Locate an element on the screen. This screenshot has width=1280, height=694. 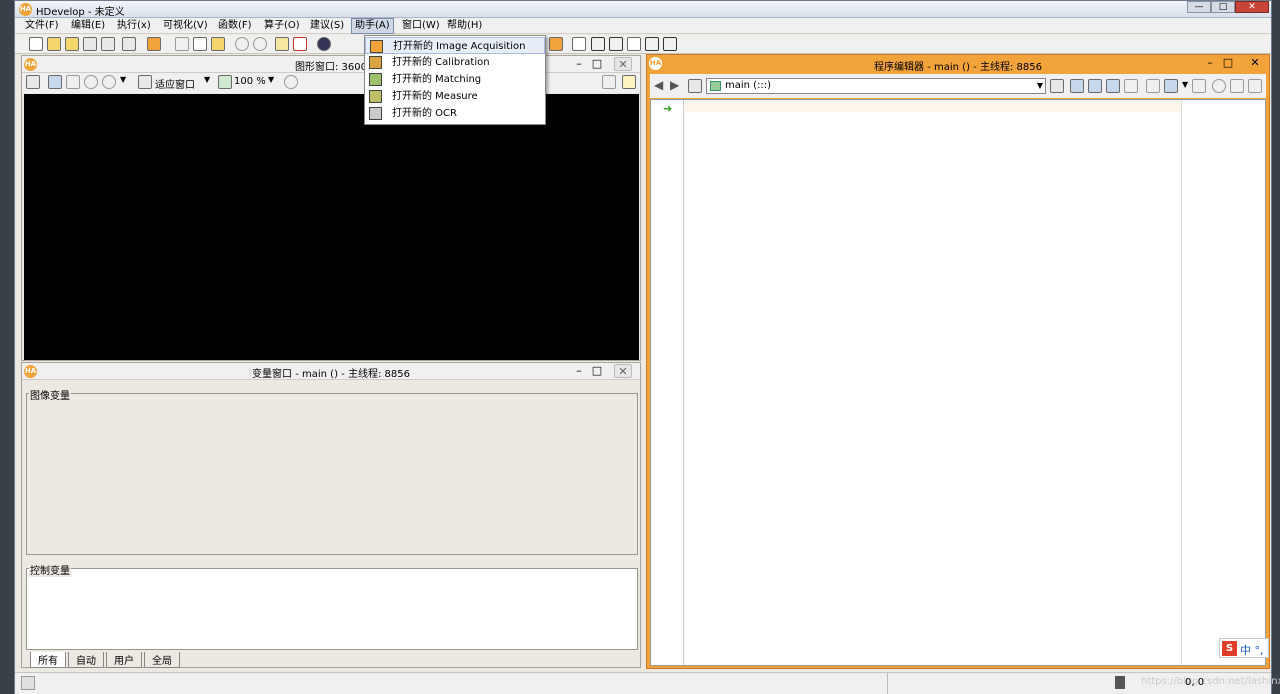
watermark: https://blog.csdn.net/lashinx is located at coordinates (1210, 681).